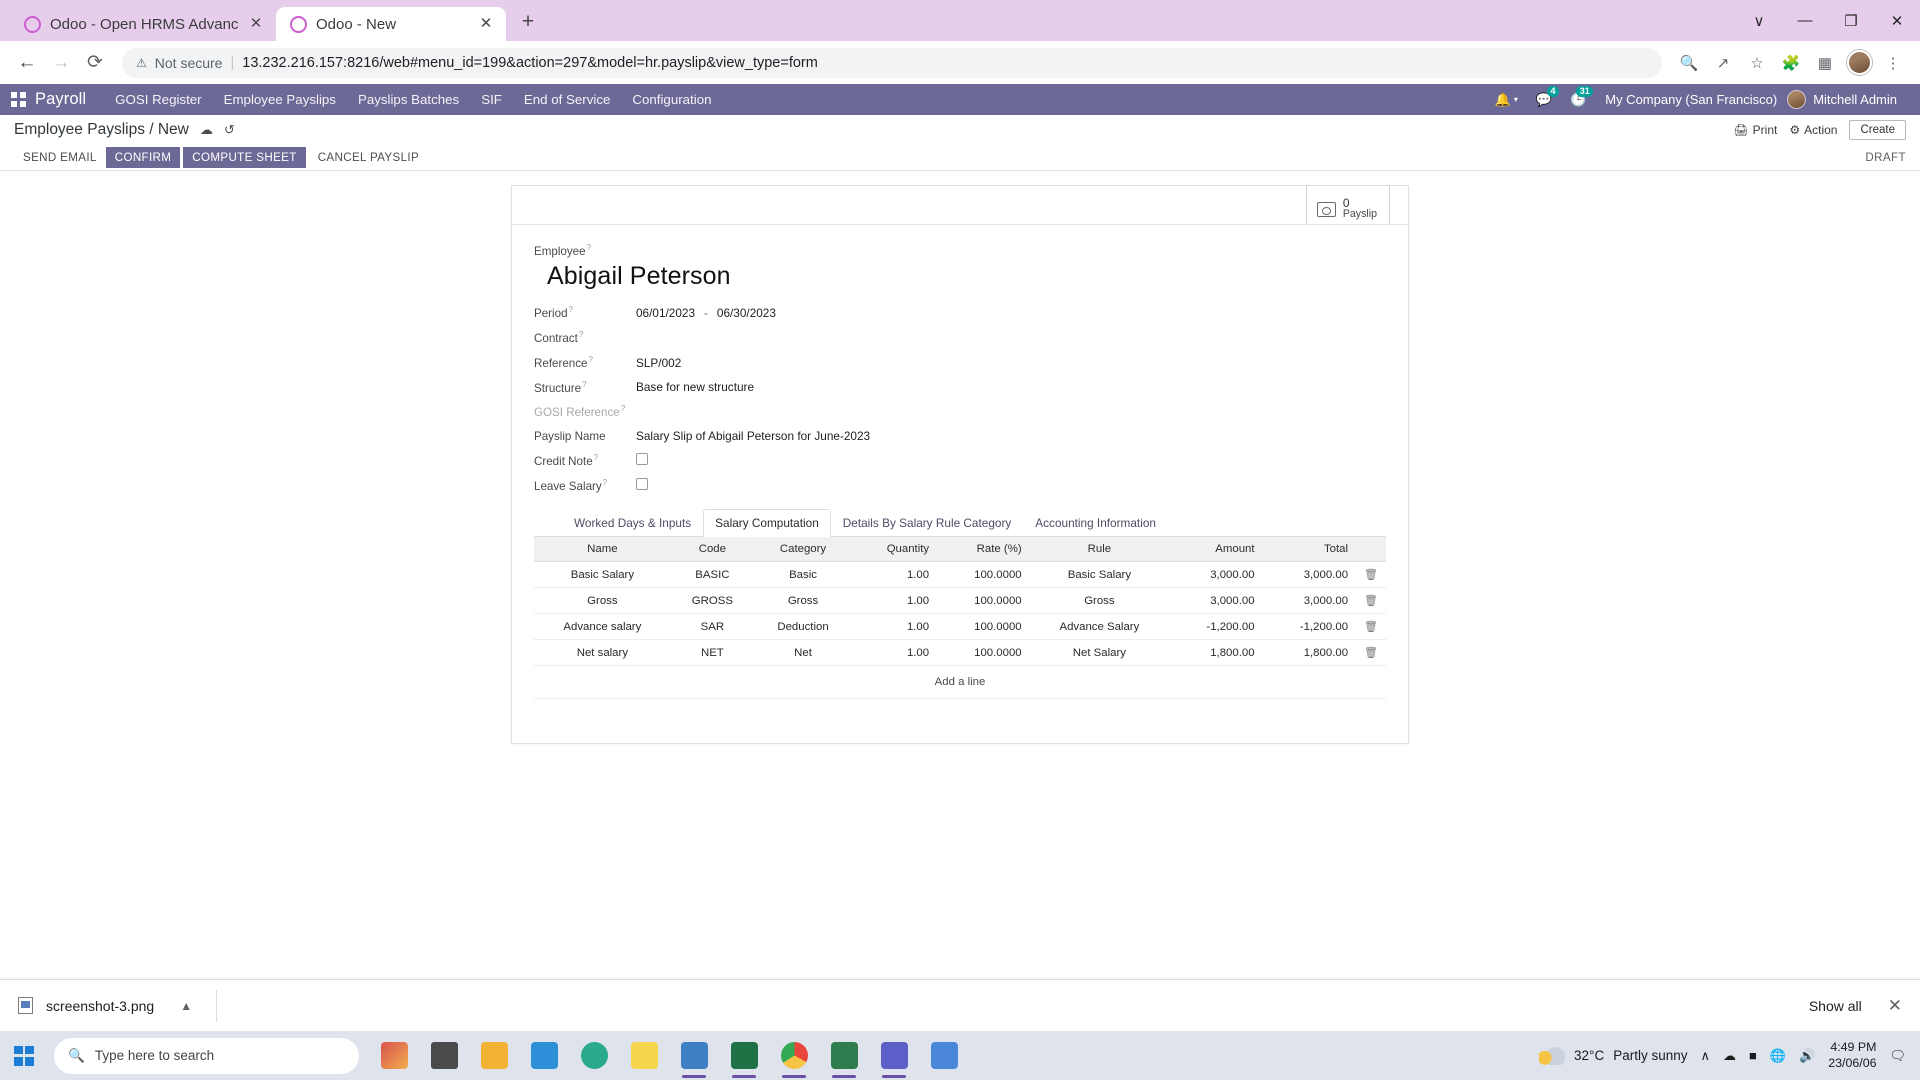 The width and height of the screenshot is (1920, 1080). Describe the element at coordinates (895, 550) in the screenshot. I see `column-header-quantity: Quantity` at that location.